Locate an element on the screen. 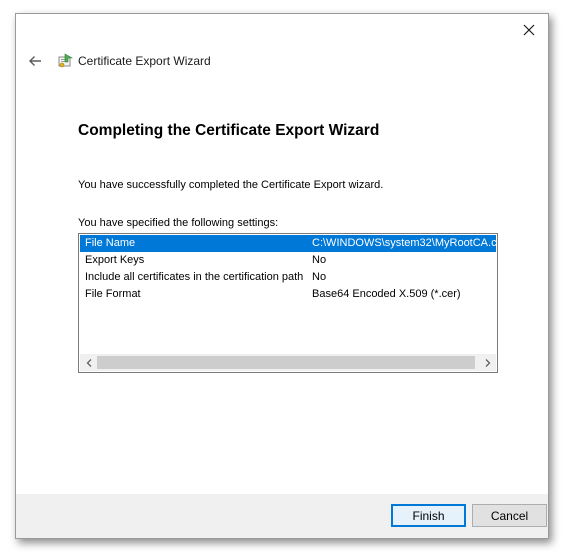 The image size is (567, 554). finish-button: Finish is located at coordinates (428, 515).